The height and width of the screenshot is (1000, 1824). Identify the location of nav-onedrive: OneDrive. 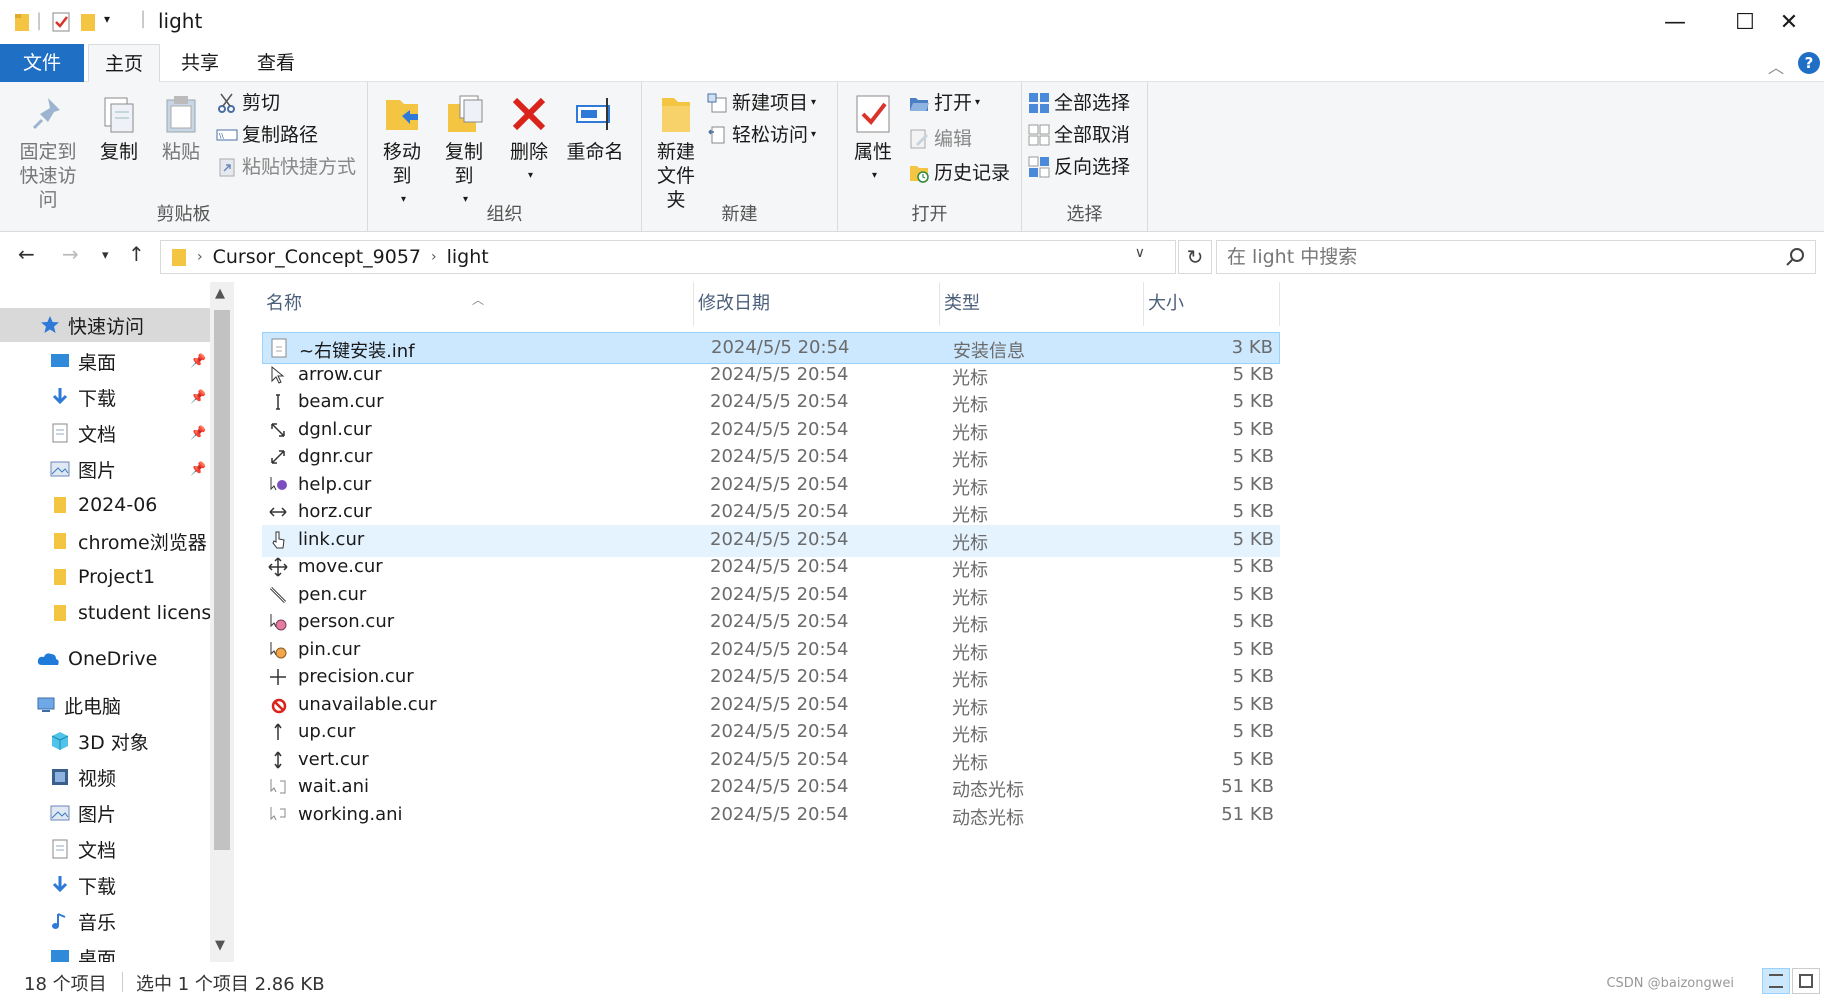
(106, 659).